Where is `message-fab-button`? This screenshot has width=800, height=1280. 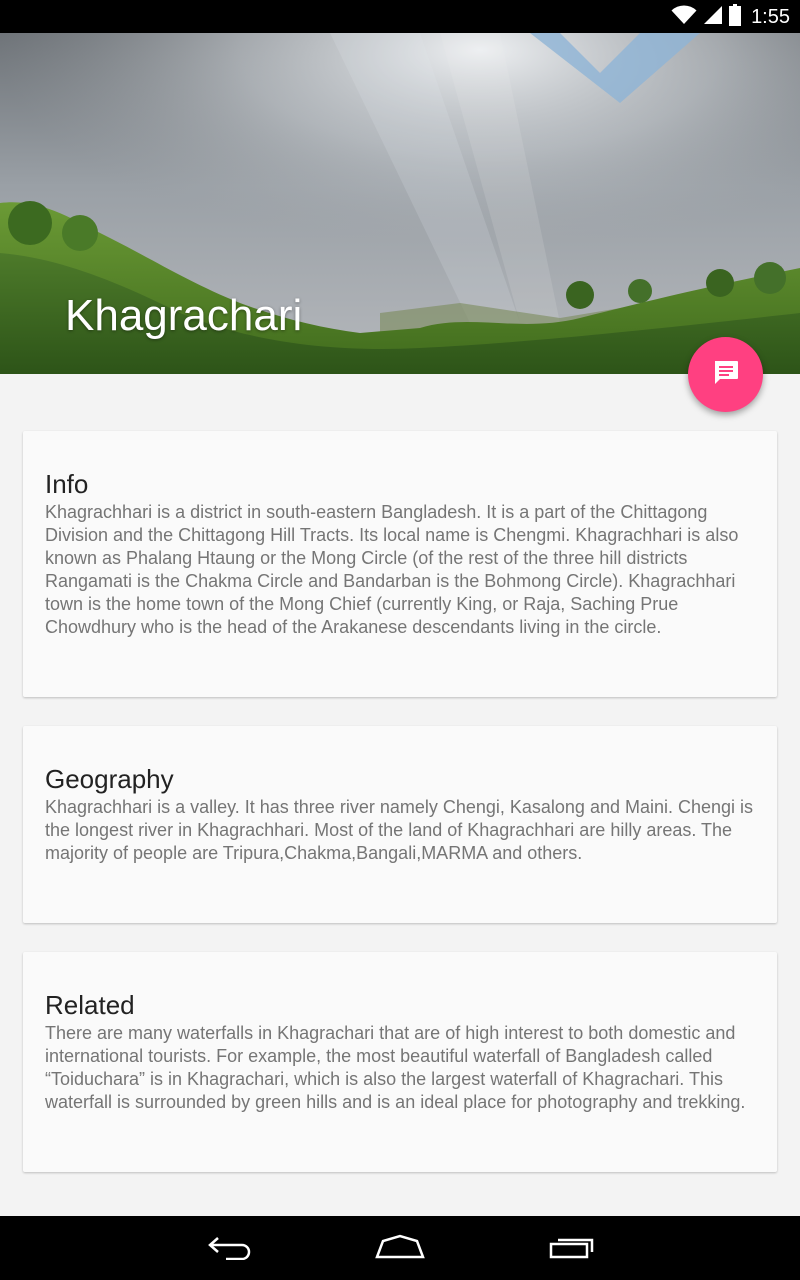 message-fab-button is located at coordinates (725, 374).